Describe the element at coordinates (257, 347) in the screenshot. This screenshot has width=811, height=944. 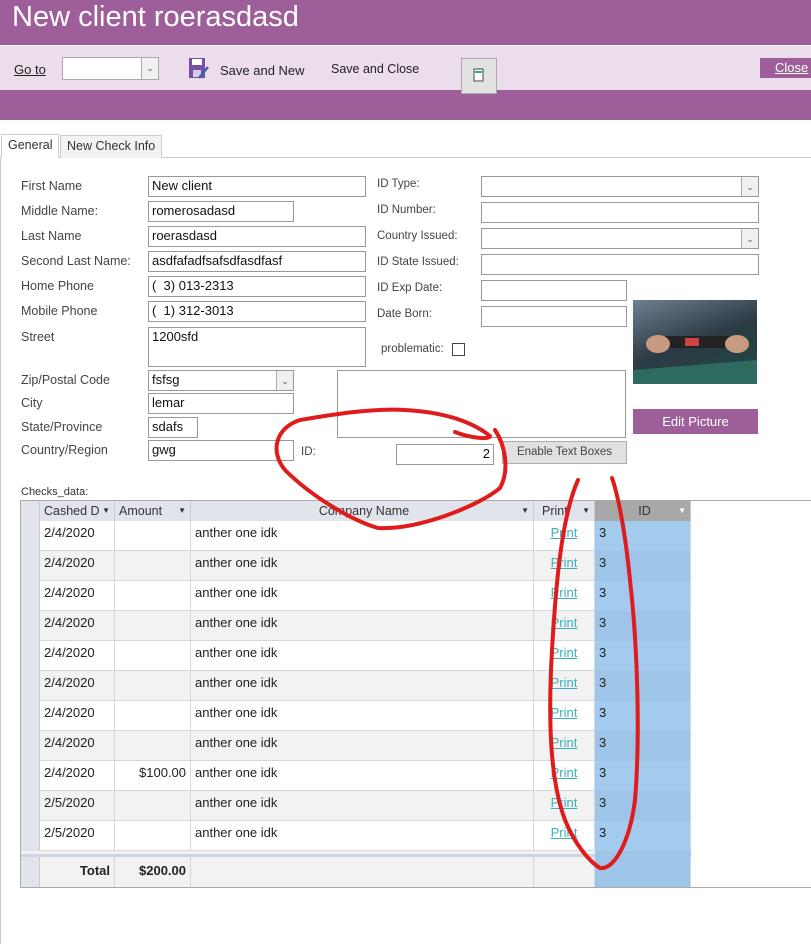
I see `street-field: 1200sfd` at that location.